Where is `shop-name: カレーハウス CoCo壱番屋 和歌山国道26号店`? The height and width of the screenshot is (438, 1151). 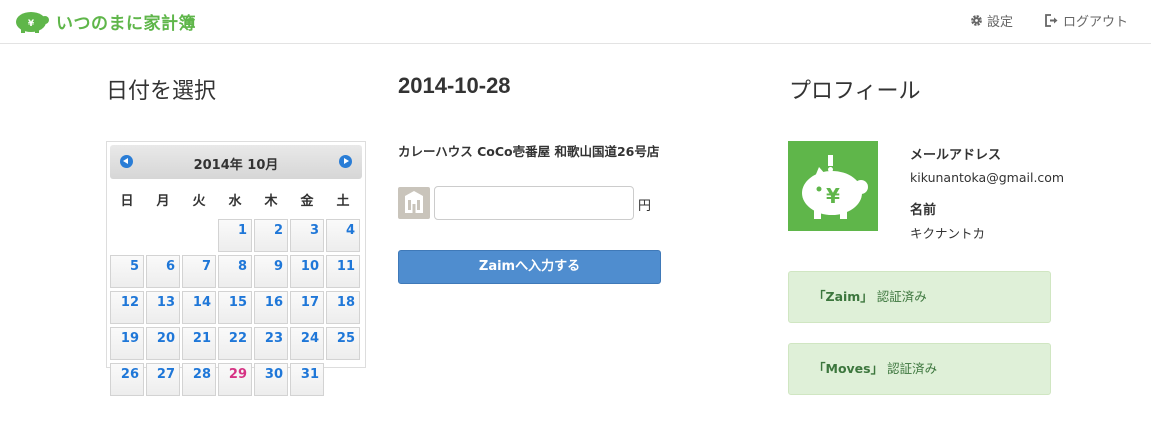
shop-name: カレーハウス CoCo壱番屋 和歌山国道26号店 is located at coordinates (529, 151).